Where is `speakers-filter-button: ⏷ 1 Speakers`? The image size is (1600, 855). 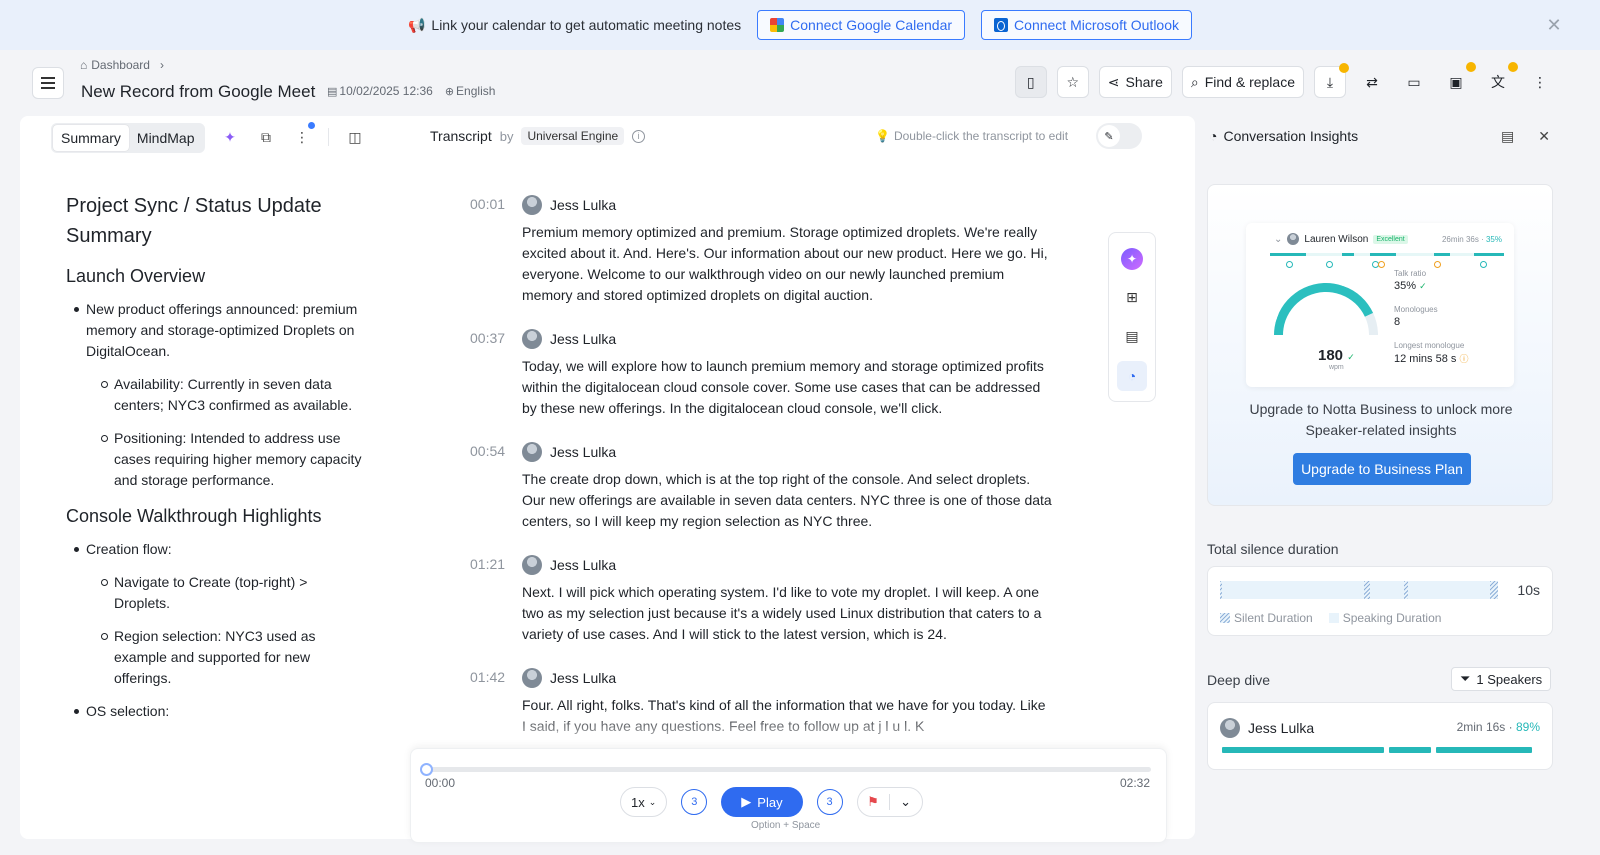
speakers-filter-button: ⏷ 1 Speakers is located at coordinates (1501, 679).